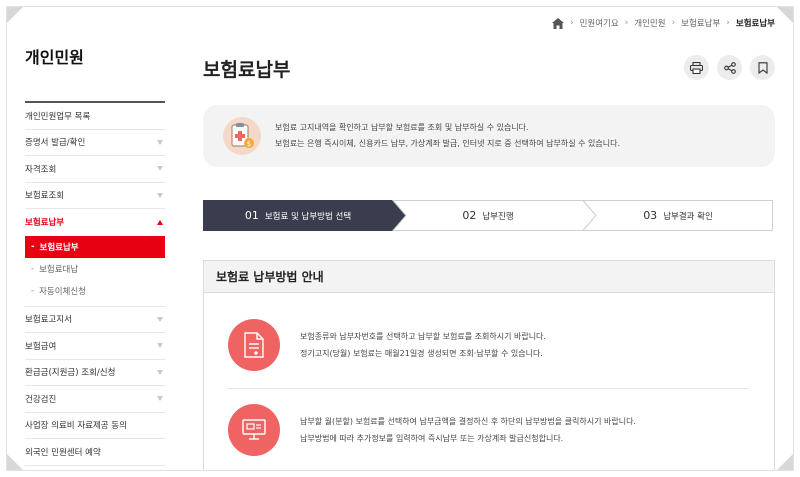 The image size is (800, 477). I want to click on sidebar-item-health-checkup: 건강검진, so click(95, 399).